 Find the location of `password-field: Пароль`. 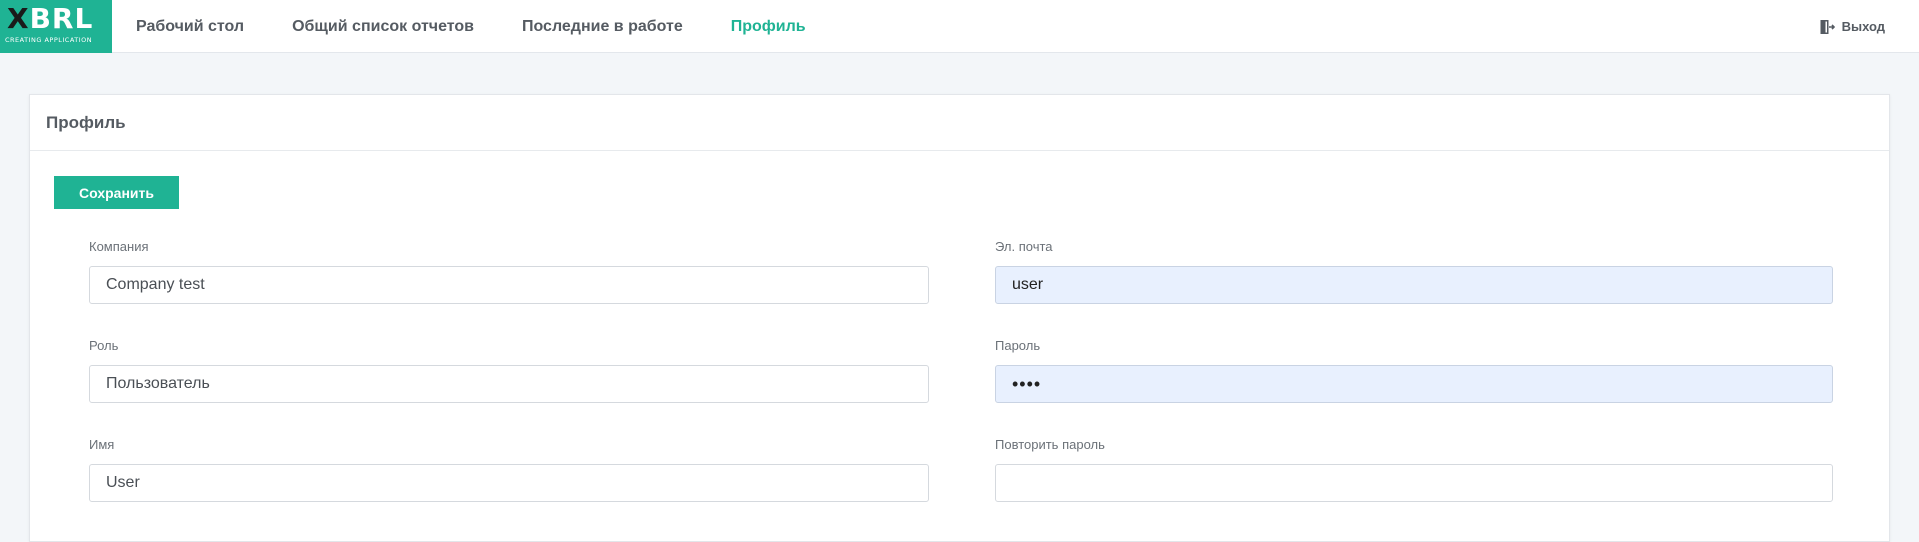

password-field: Пароль is located at coordinates (1414, 370).